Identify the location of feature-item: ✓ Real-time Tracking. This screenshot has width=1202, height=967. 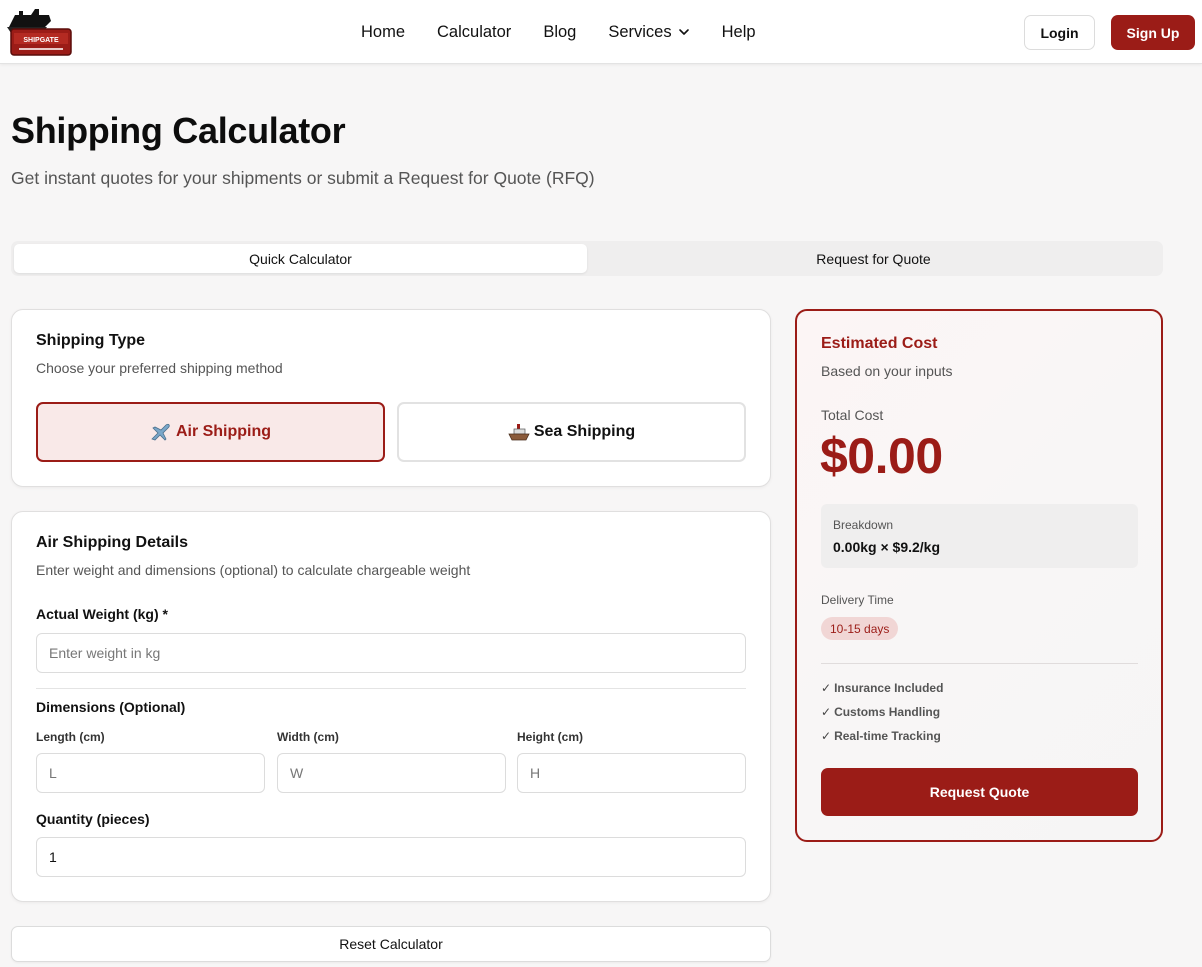
(882, 741).